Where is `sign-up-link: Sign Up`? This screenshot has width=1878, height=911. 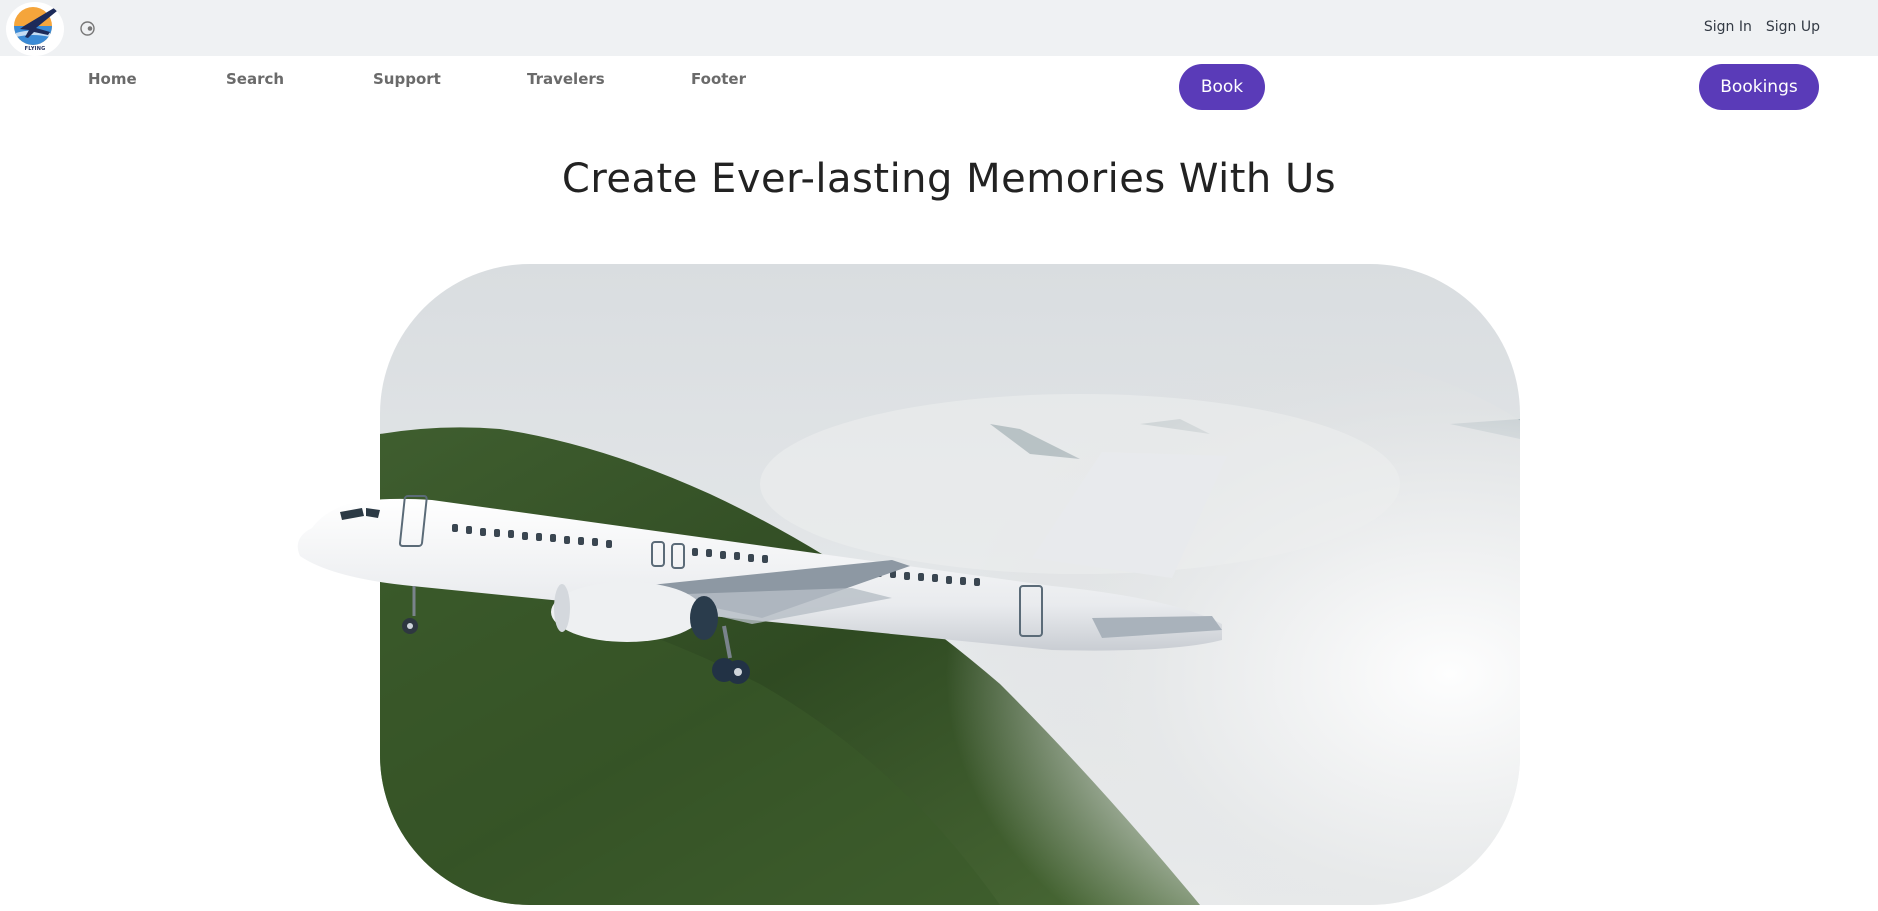 sign-up-link: Sign Up is located at coordinates (1793, 27).